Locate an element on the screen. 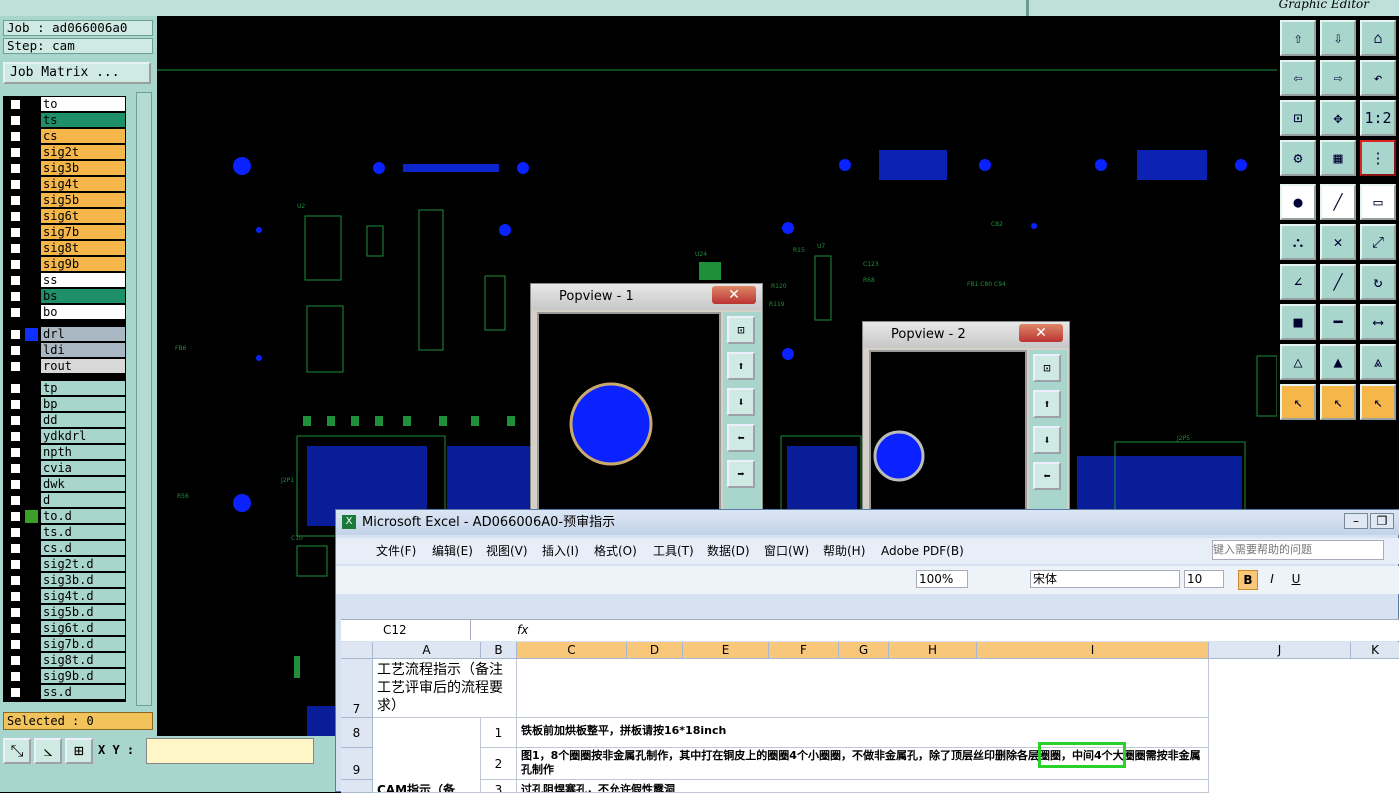  column-header: G is located at coordinates (864, 650).